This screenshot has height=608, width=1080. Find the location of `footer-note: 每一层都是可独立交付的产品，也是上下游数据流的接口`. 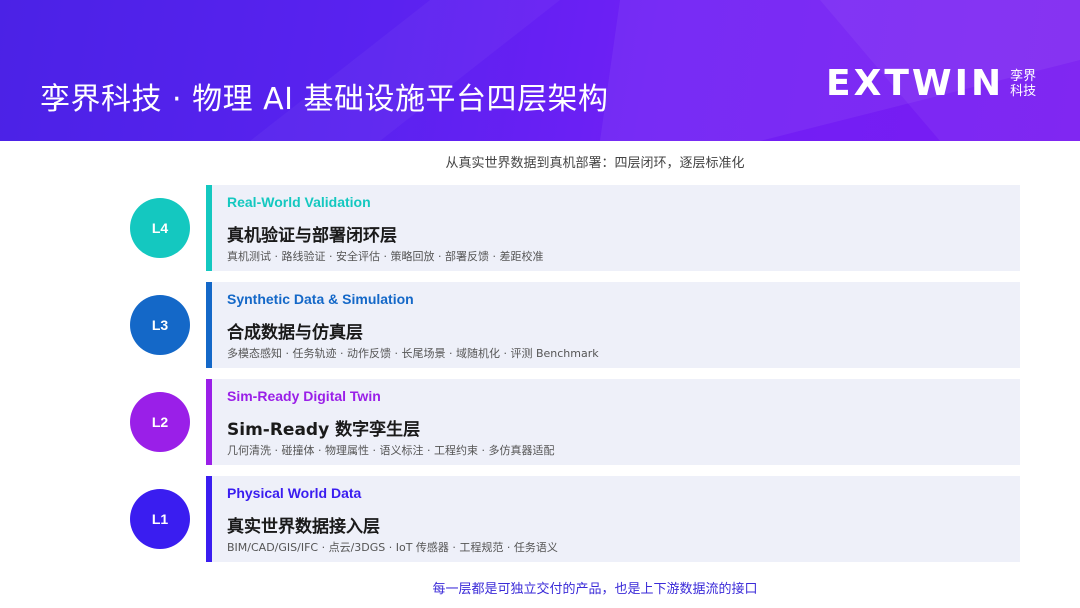

footer-note: 每一层都是可独立交付的产品，也是上下游数据流的接口 is located at coordinates (595, 589).